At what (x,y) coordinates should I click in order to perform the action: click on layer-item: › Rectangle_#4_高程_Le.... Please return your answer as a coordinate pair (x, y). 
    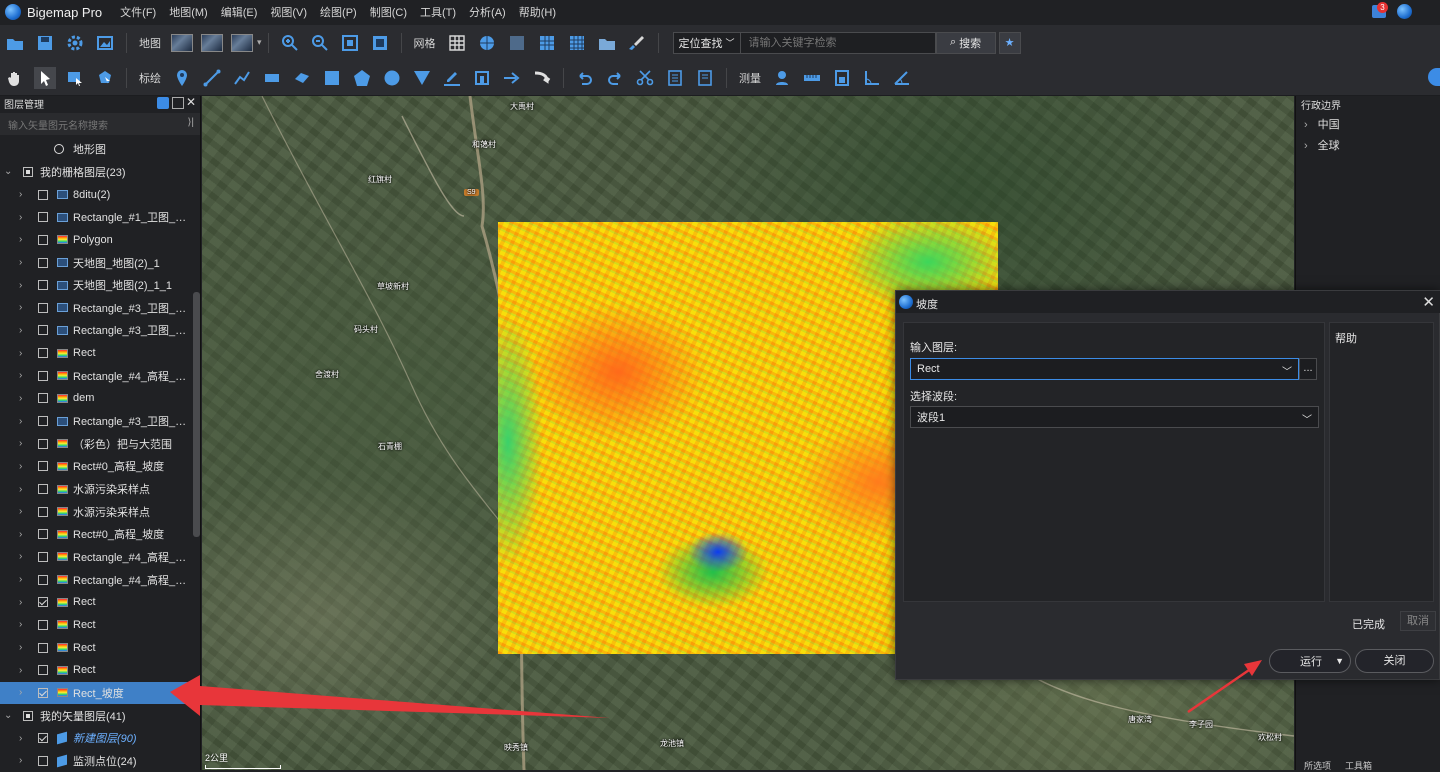
    Looking at the image, I should click on (96, 579).